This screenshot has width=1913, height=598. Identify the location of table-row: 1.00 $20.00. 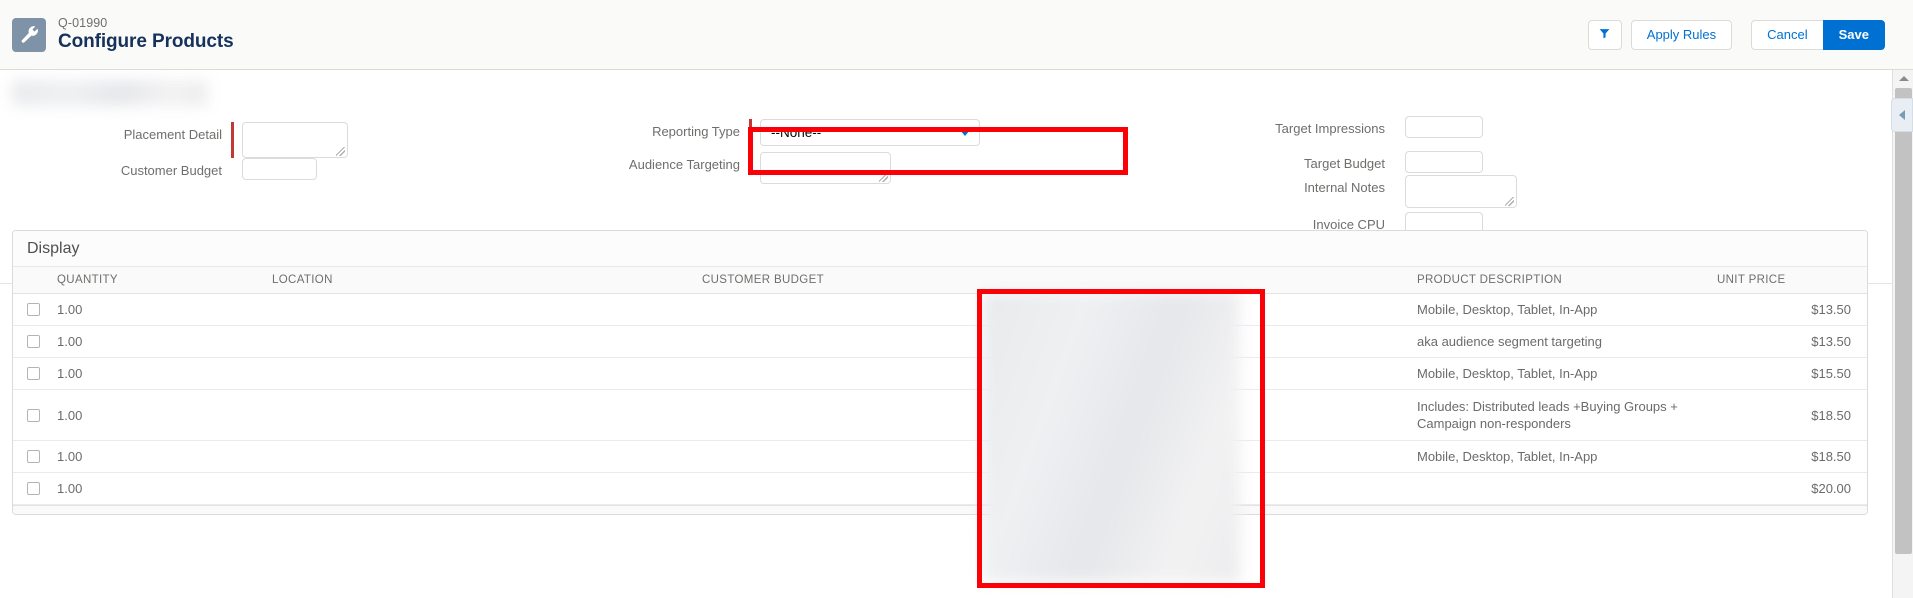
(940, 489).